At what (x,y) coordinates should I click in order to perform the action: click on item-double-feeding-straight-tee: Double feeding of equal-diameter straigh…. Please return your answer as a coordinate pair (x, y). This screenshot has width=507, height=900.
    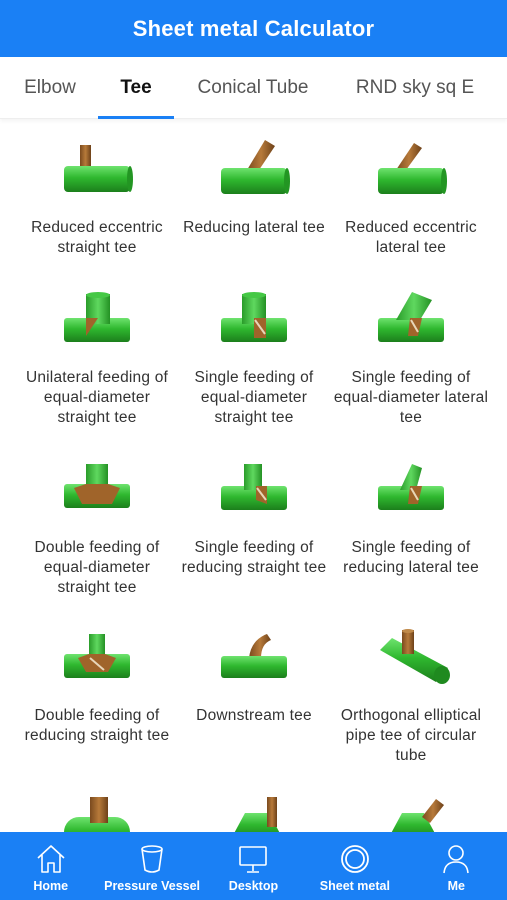
    Looking at the image, I should click on (97, 529).